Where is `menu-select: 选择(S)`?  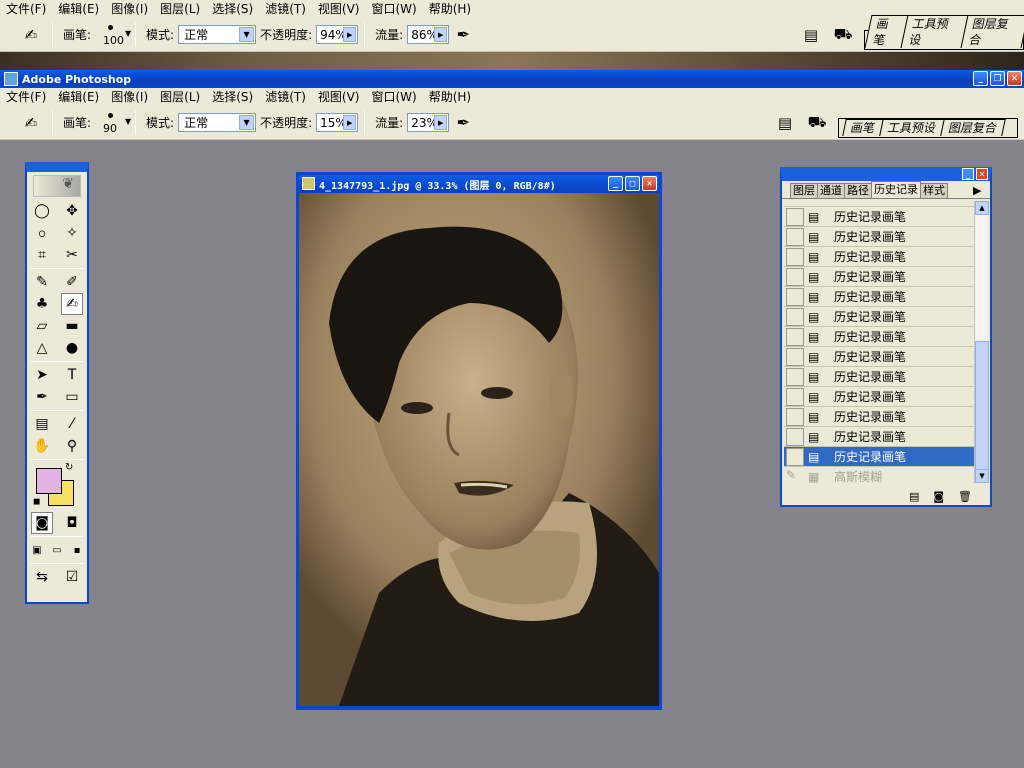
menu-select: 选择(S) is located at coordinates (232, 97).